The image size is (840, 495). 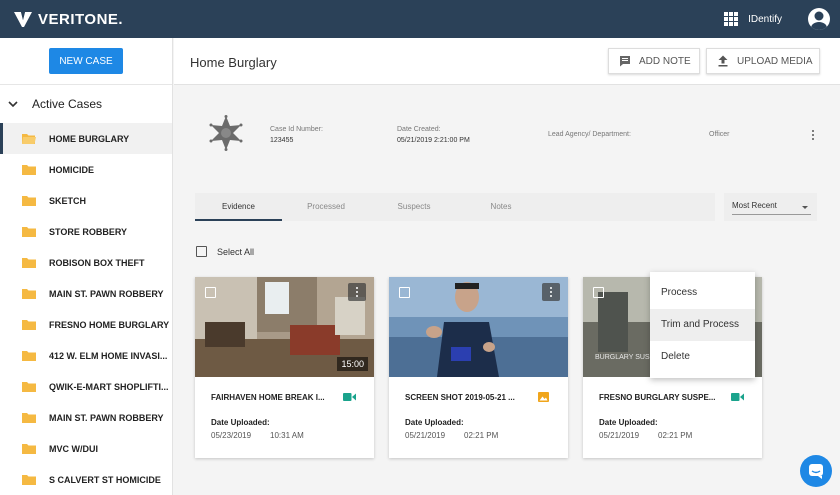 I want to click on caret-down-icon, so click(x=805, y=207).